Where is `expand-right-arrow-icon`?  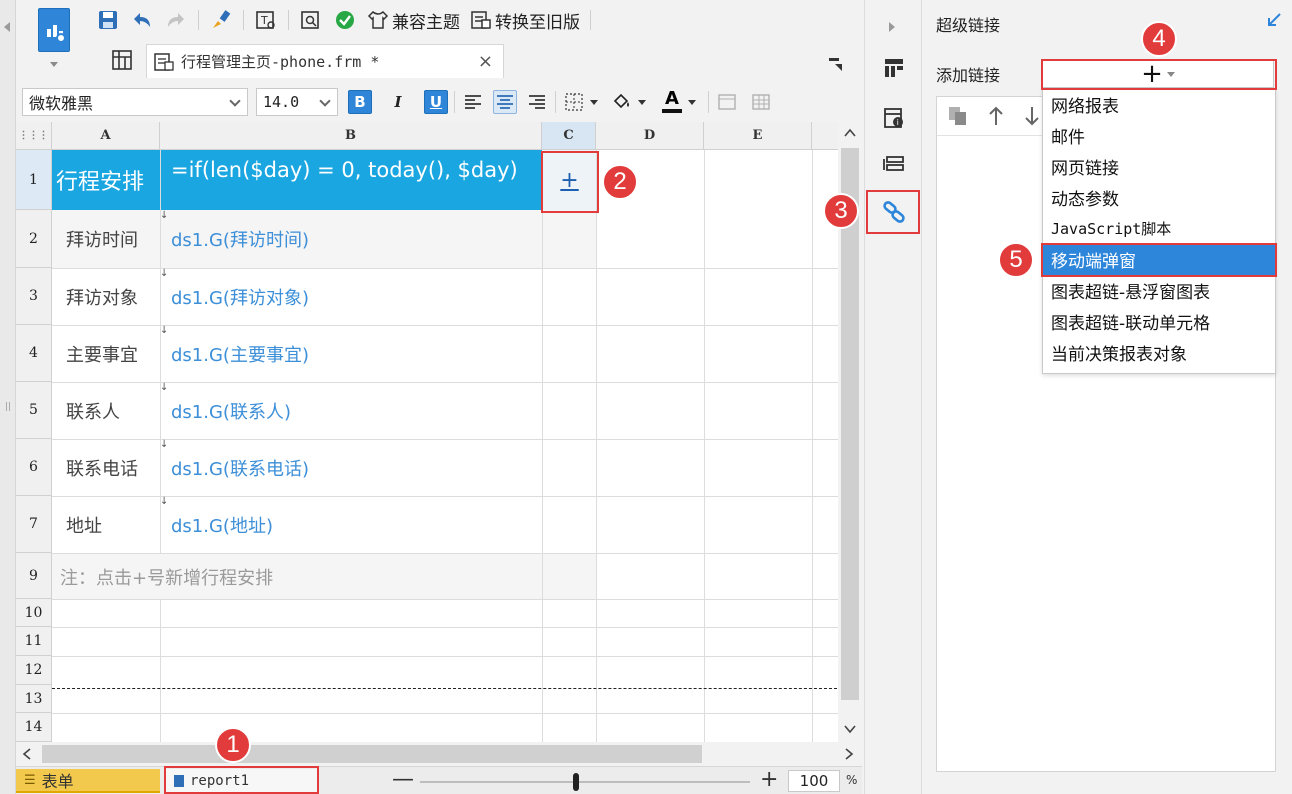
expand-right-arrow-icon is located at coordinates (892, 27).